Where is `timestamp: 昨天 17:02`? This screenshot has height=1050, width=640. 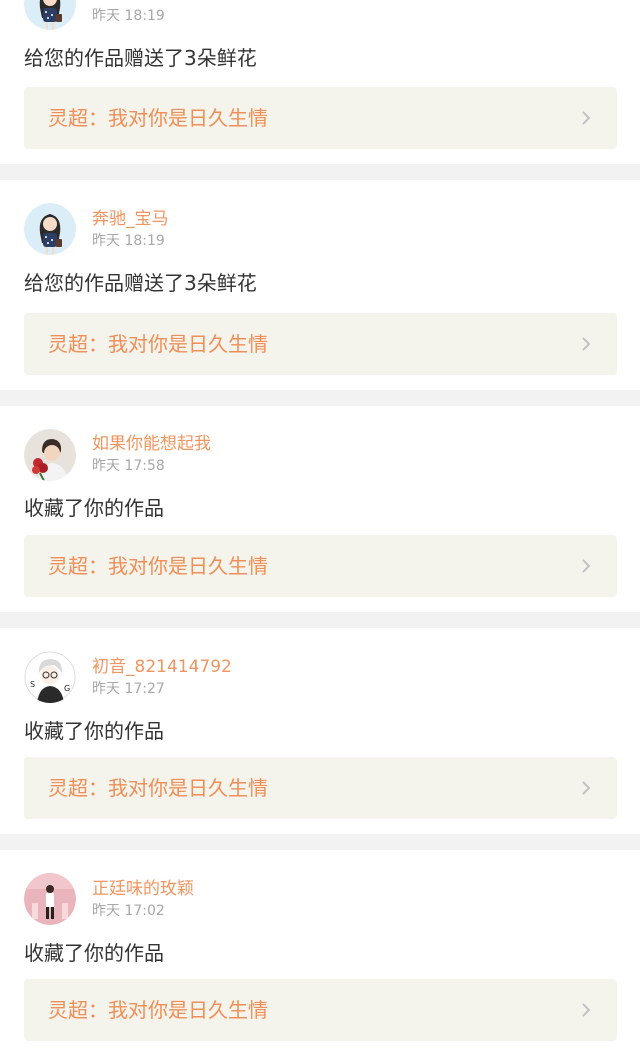
timestamp: 昨天 17:02 is located at coordinates (128, 911).